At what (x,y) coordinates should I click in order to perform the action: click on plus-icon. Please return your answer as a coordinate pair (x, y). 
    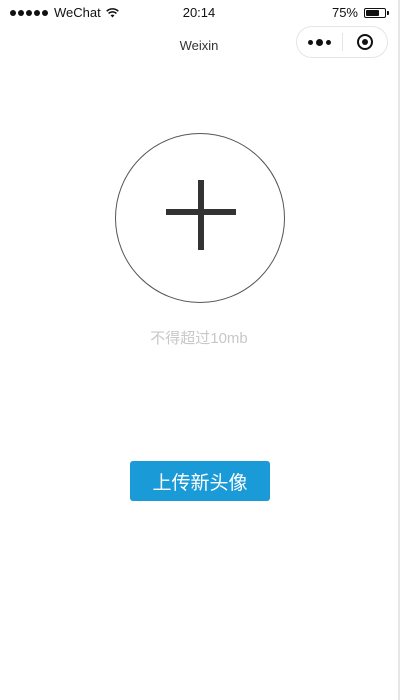
    Looking at the image, I should click on (201, 215).